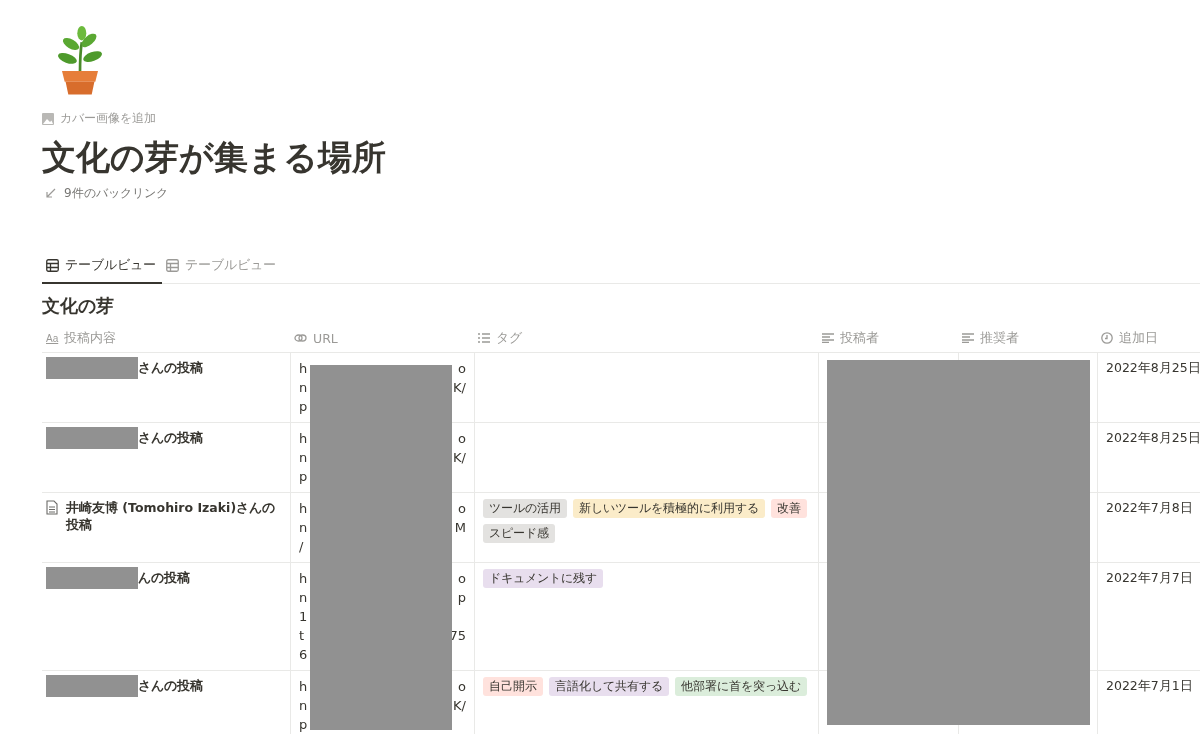 The height and width of the screenshot is (734, 1200). I want to click on url-text: t, so click(302, 636).